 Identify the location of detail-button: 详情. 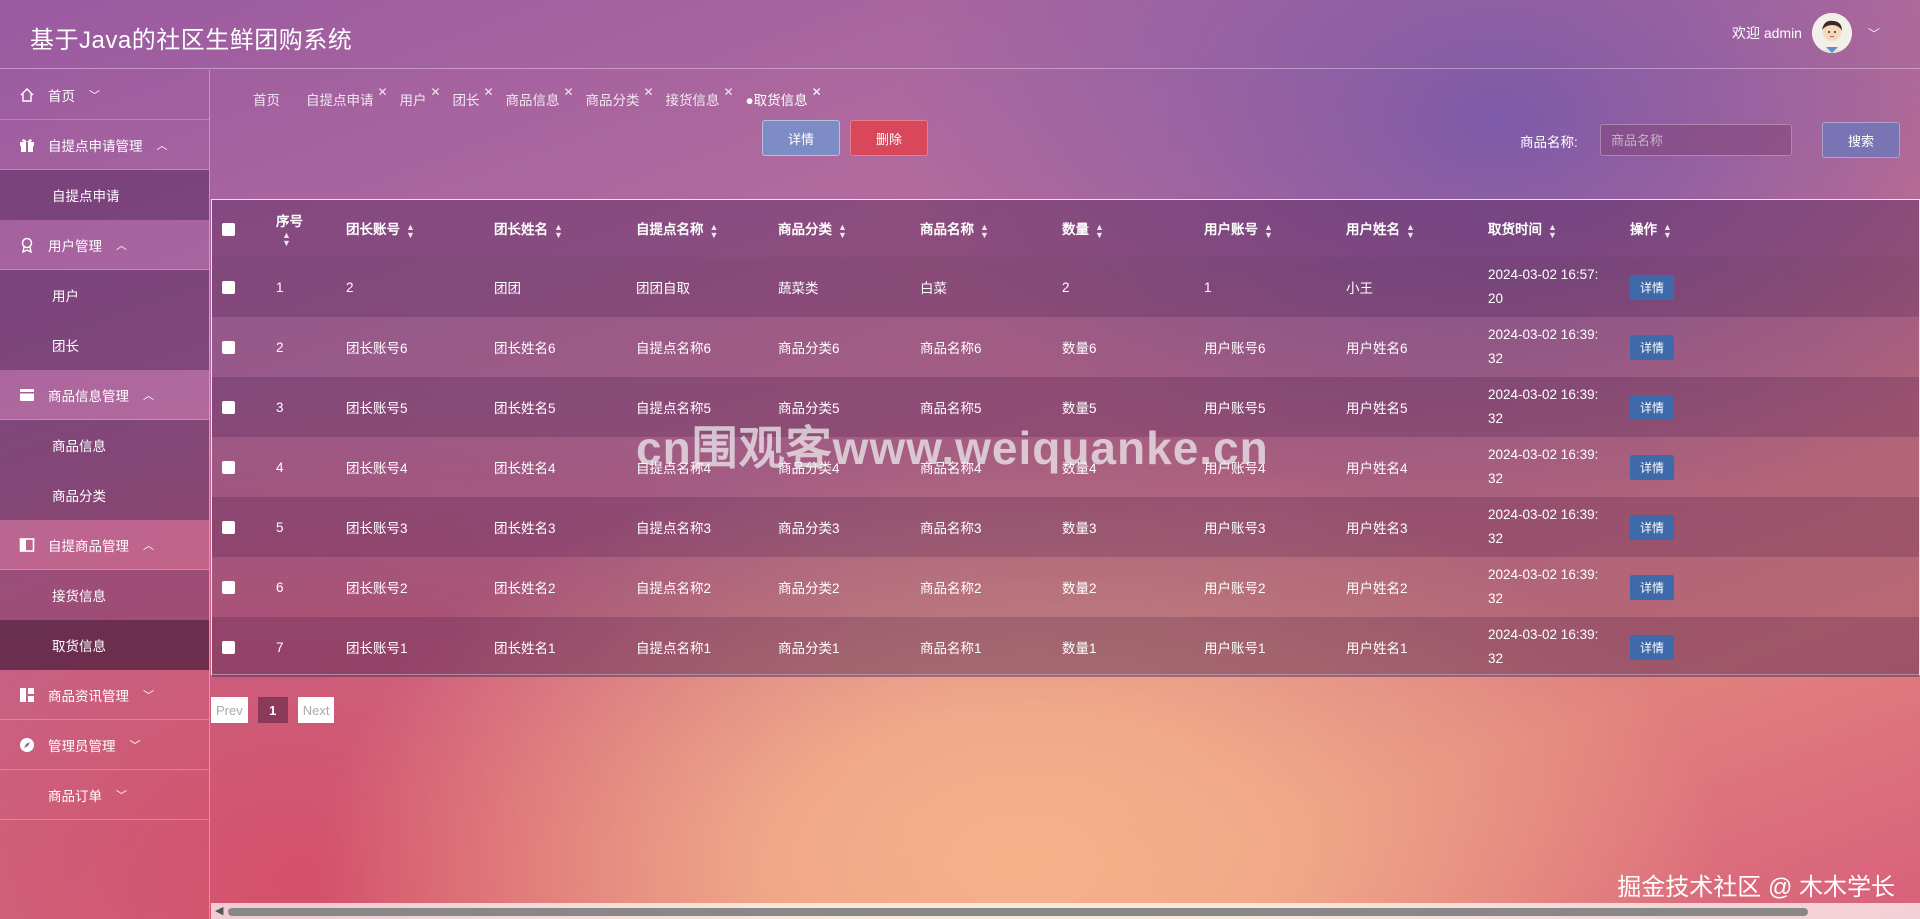
(801, 138).